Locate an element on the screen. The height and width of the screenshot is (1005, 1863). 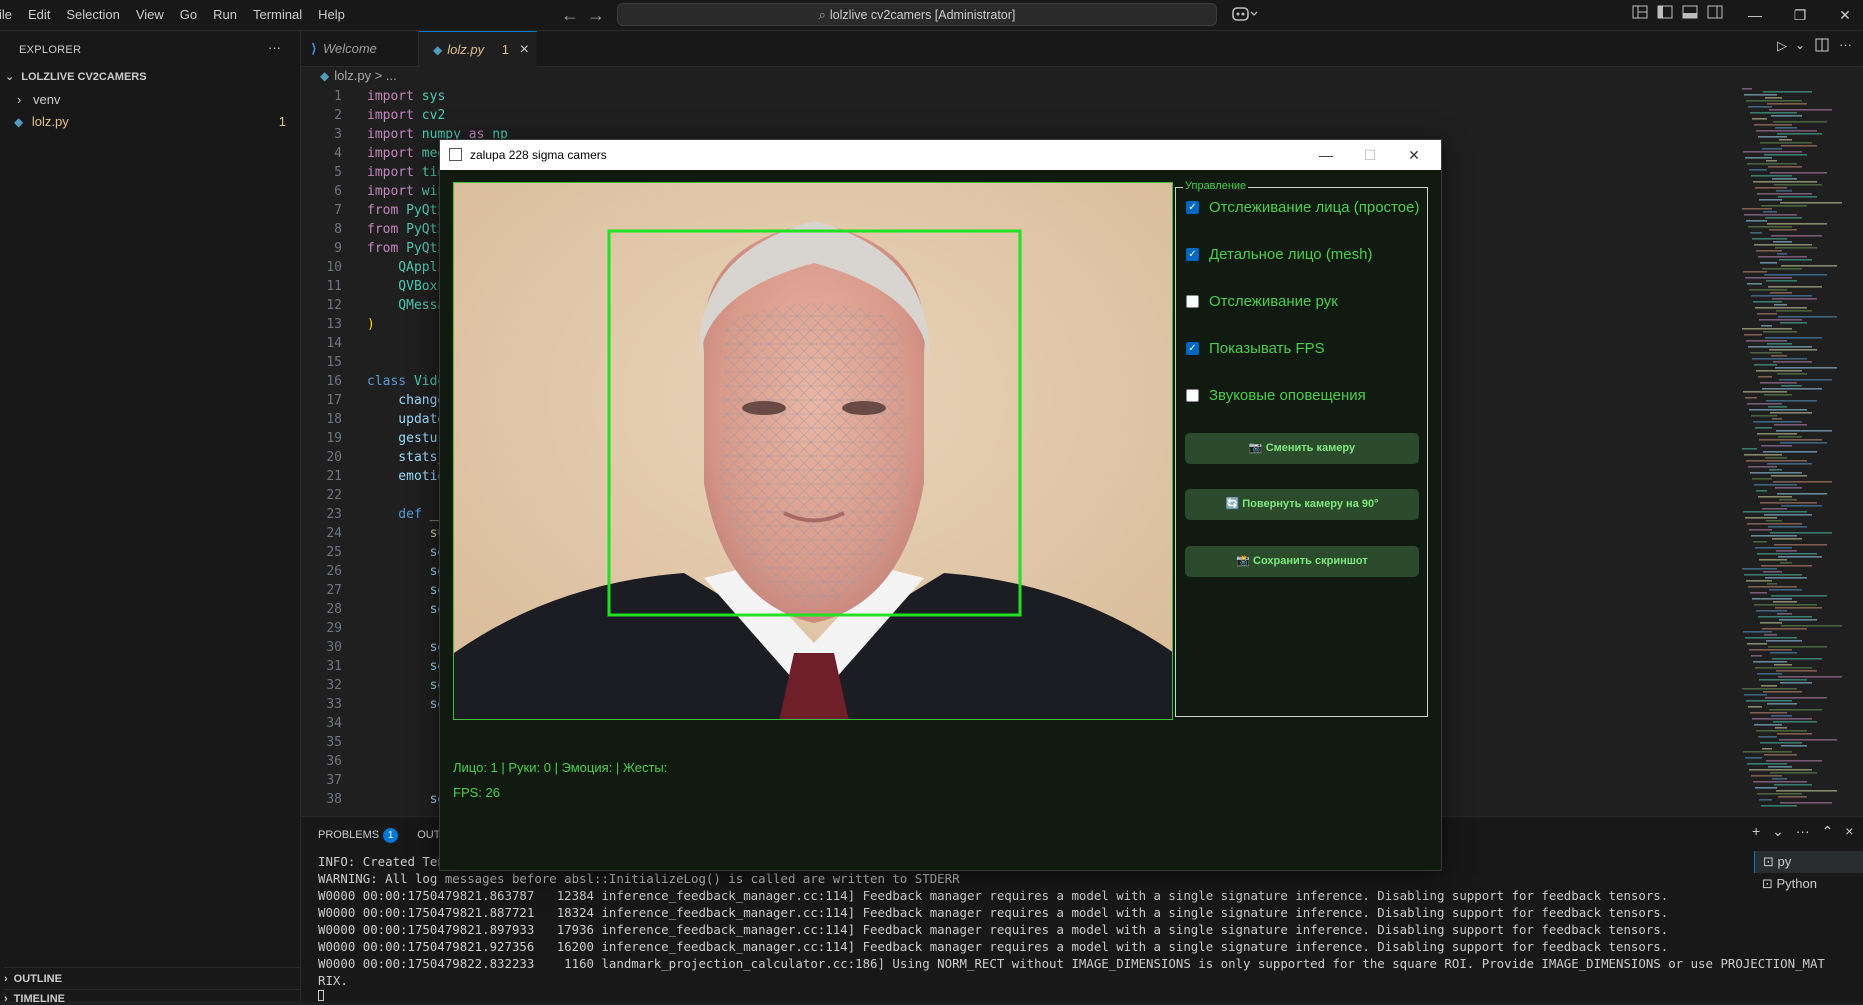
app-minimize-icon: — is located at coordinates (1326, 155).